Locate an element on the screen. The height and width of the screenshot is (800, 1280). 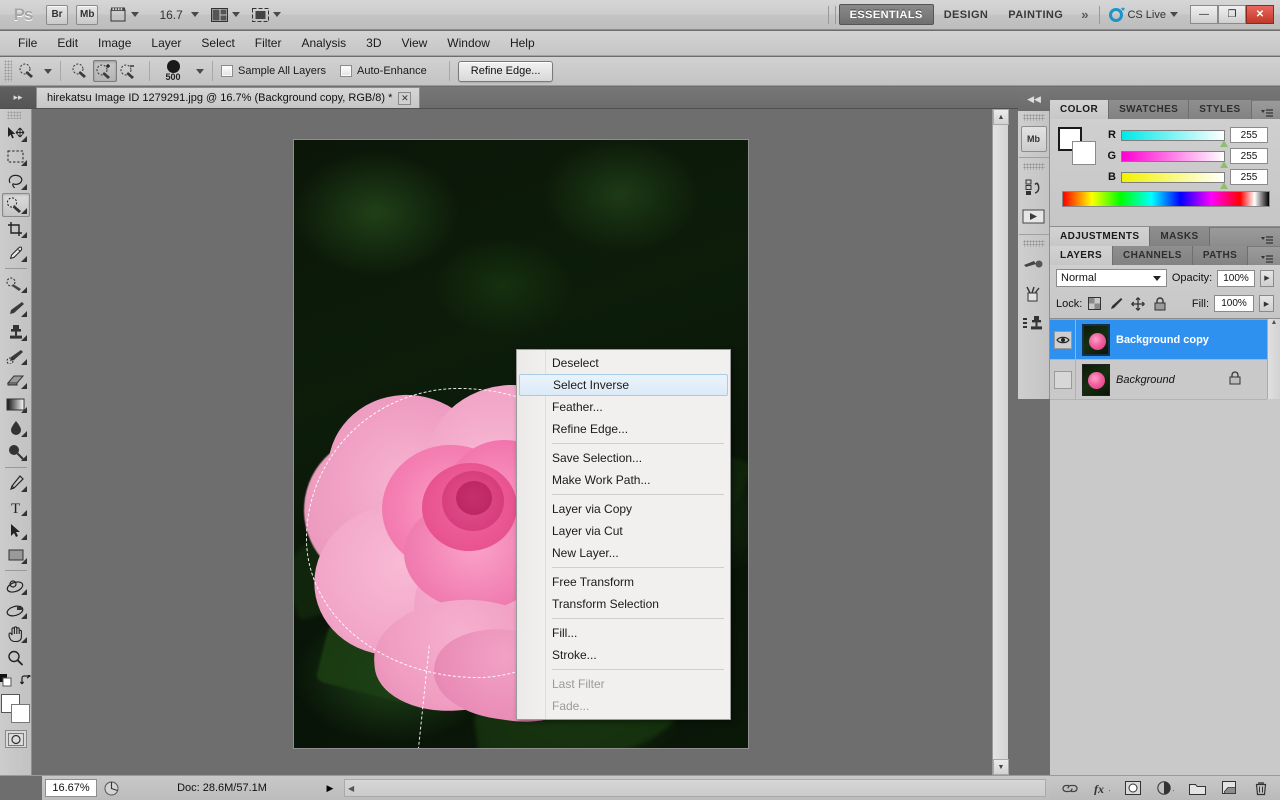
options-bar-grip is located at coordinates (8, 71).